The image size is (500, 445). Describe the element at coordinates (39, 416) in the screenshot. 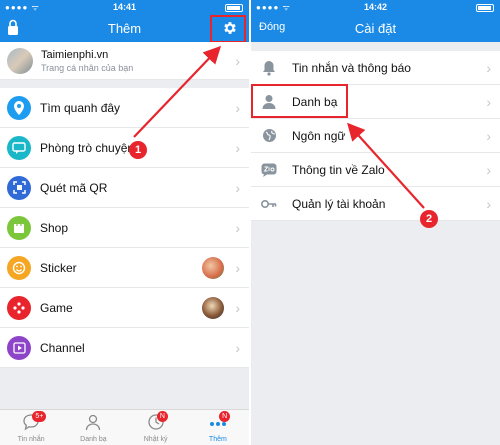

I see `badge-count: 5+` at that location.